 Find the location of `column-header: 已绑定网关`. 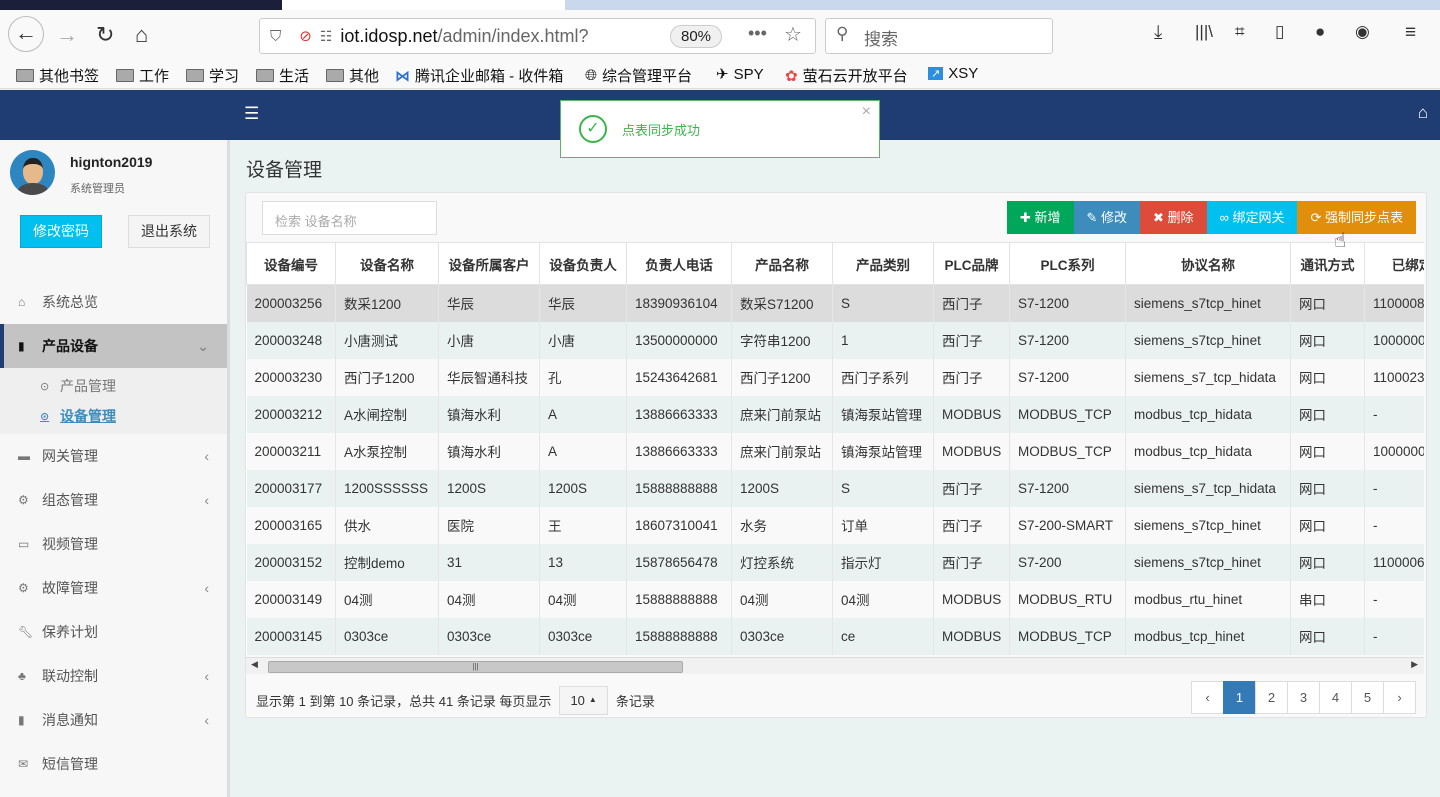

column-header: 已绑定网关 is located at coordinates (1394, 263).